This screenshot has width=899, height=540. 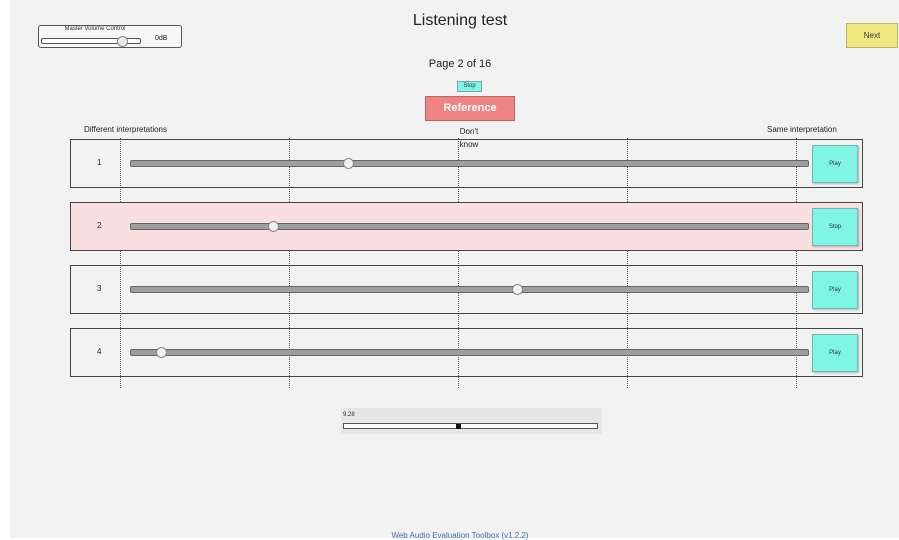 What do you see at coordinates (469, 86) in the screenshot?
I see `stop-button: Stop` at bounding box center [469, 86].